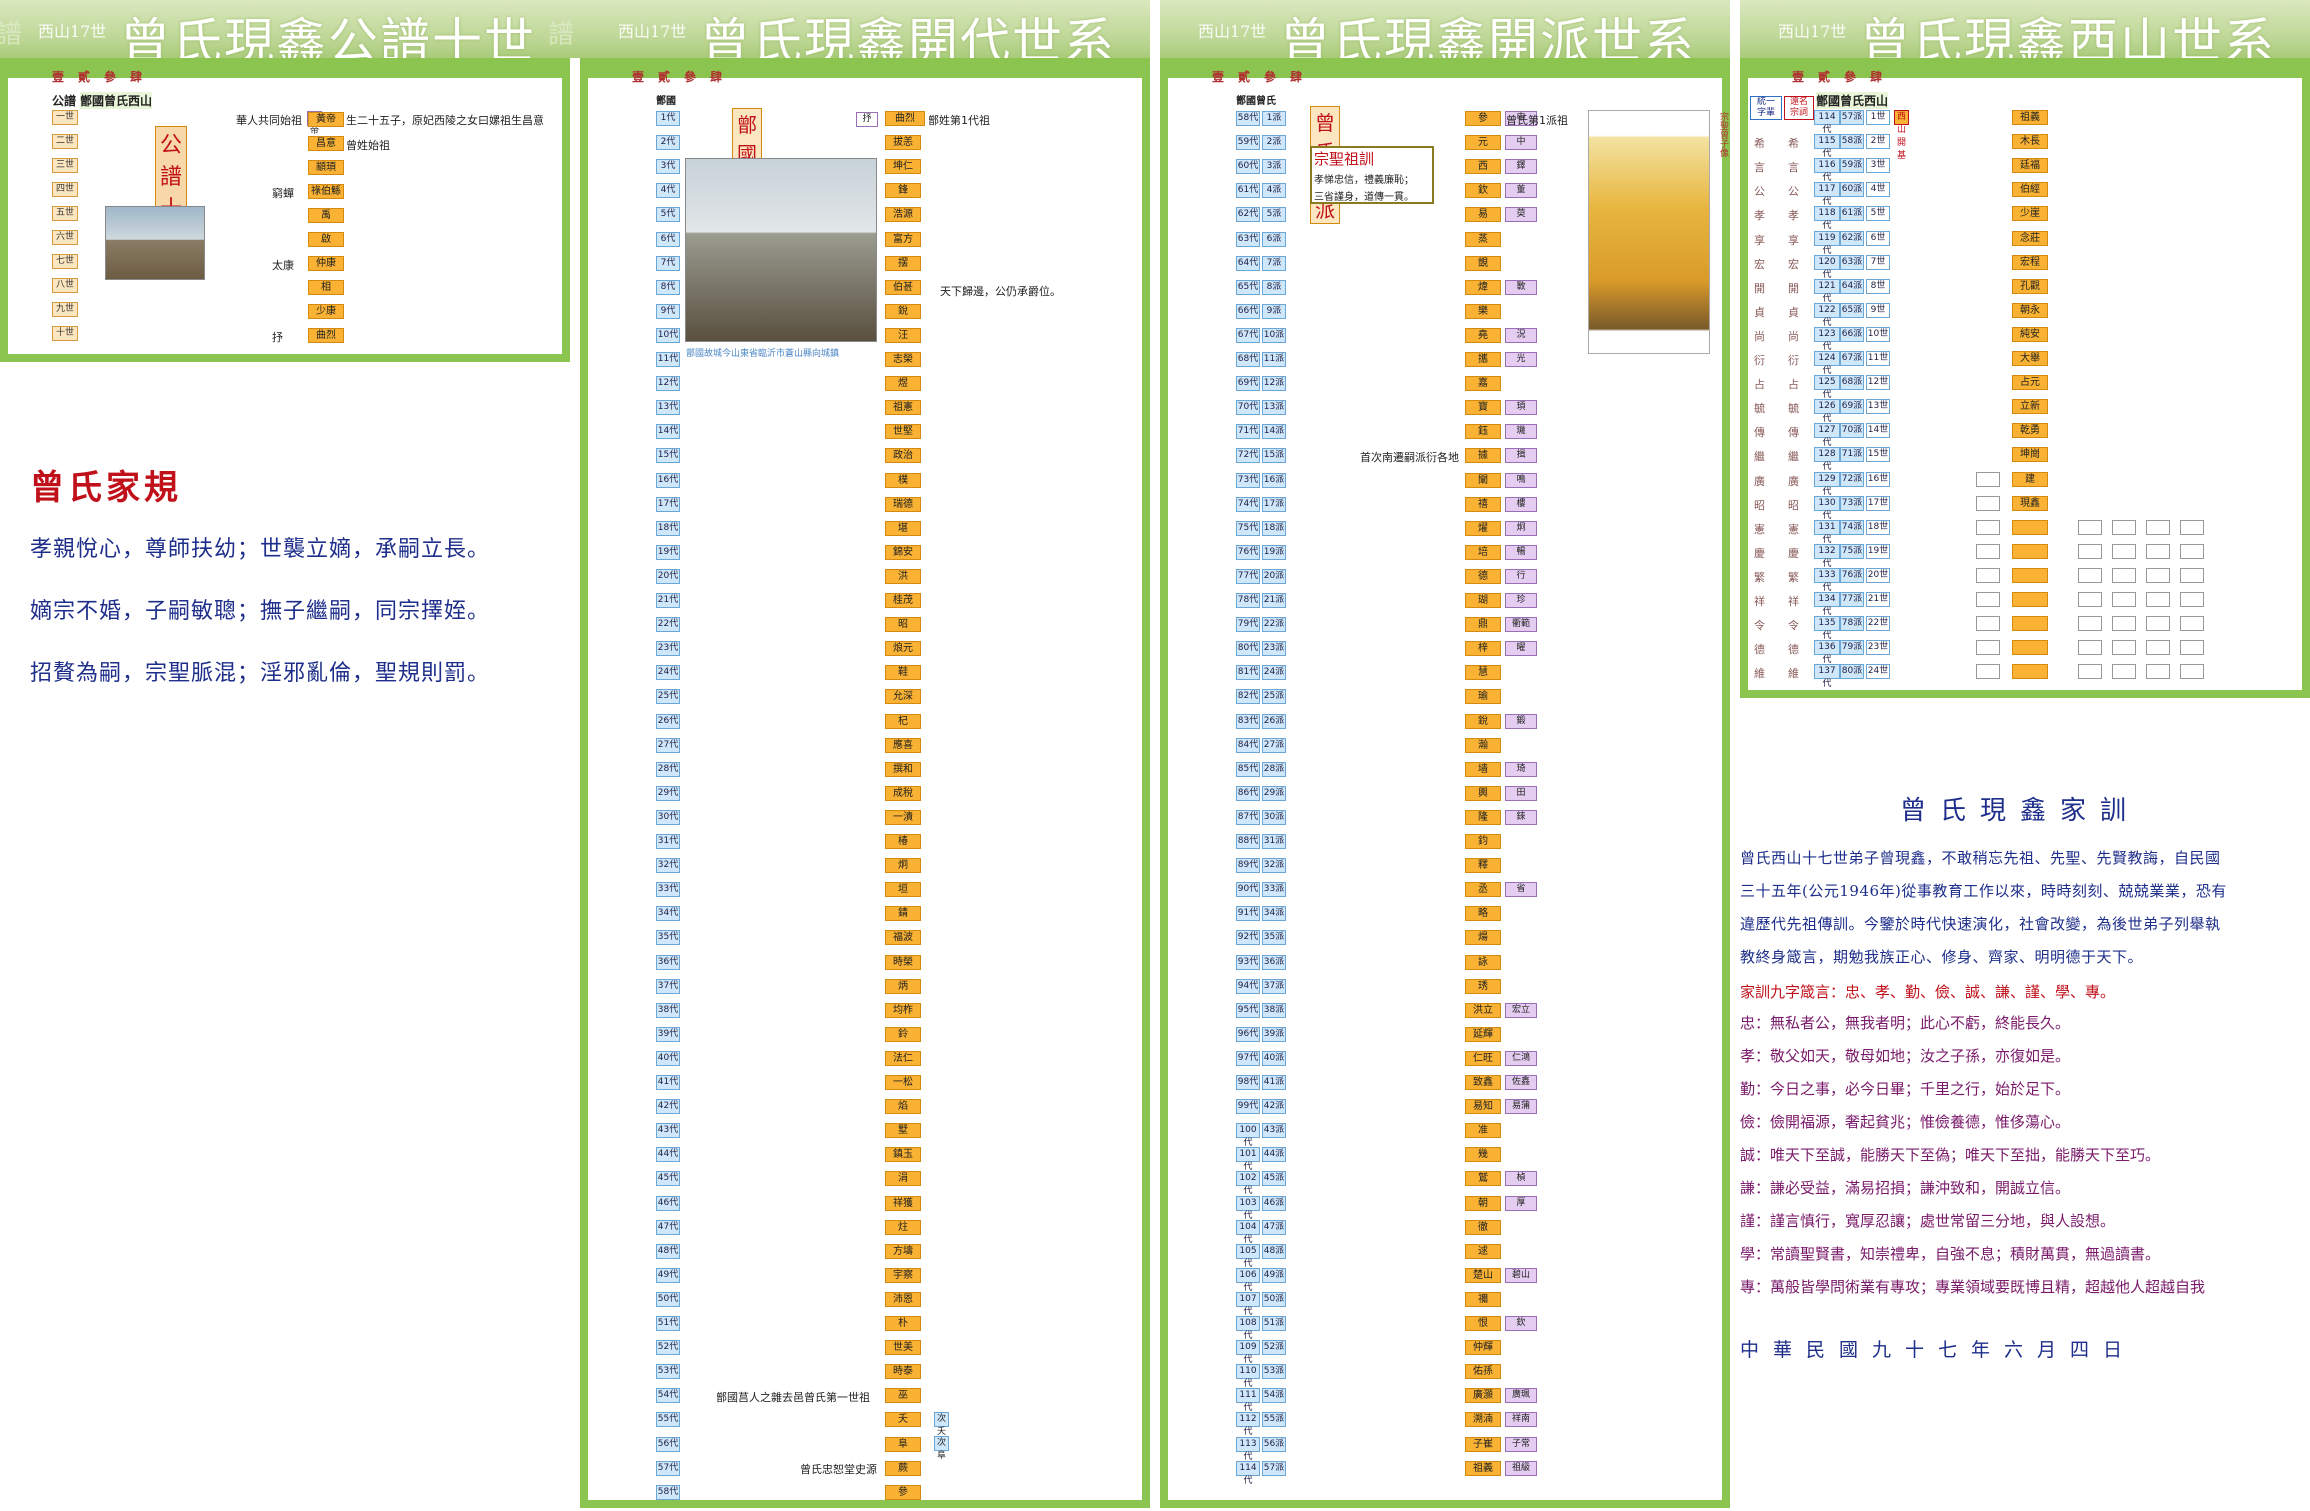 Image resolution: width=2310 pixels, height=1511 pixels. What do you see at coordinates (283, 265) in the screenshot?
I see `ancestor-side: 太康` at bounding box center [283, 265].